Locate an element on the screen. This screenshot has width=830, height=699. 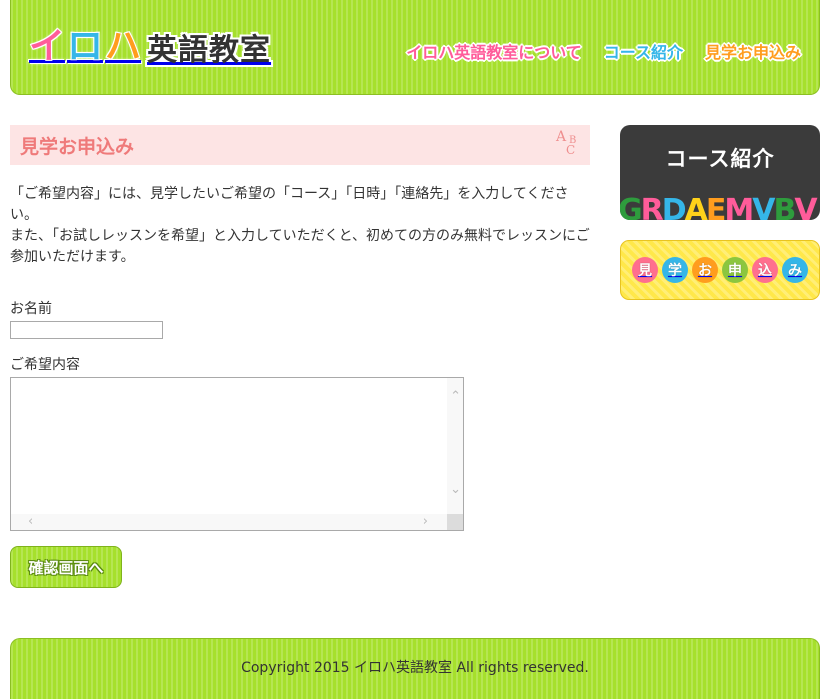
page-title-bar: 見学お申込み ABC is located at coordinates (300, 145).